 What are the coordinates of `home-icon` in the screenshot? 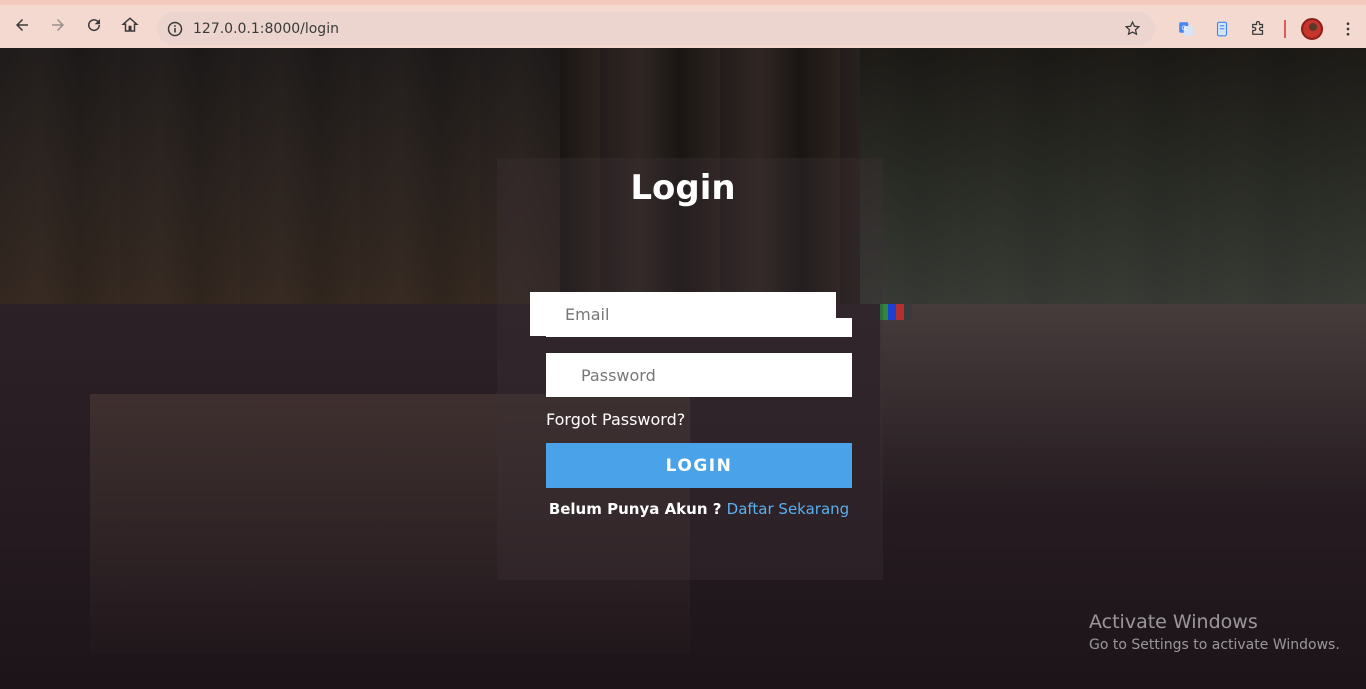 It's located at (130, 25).